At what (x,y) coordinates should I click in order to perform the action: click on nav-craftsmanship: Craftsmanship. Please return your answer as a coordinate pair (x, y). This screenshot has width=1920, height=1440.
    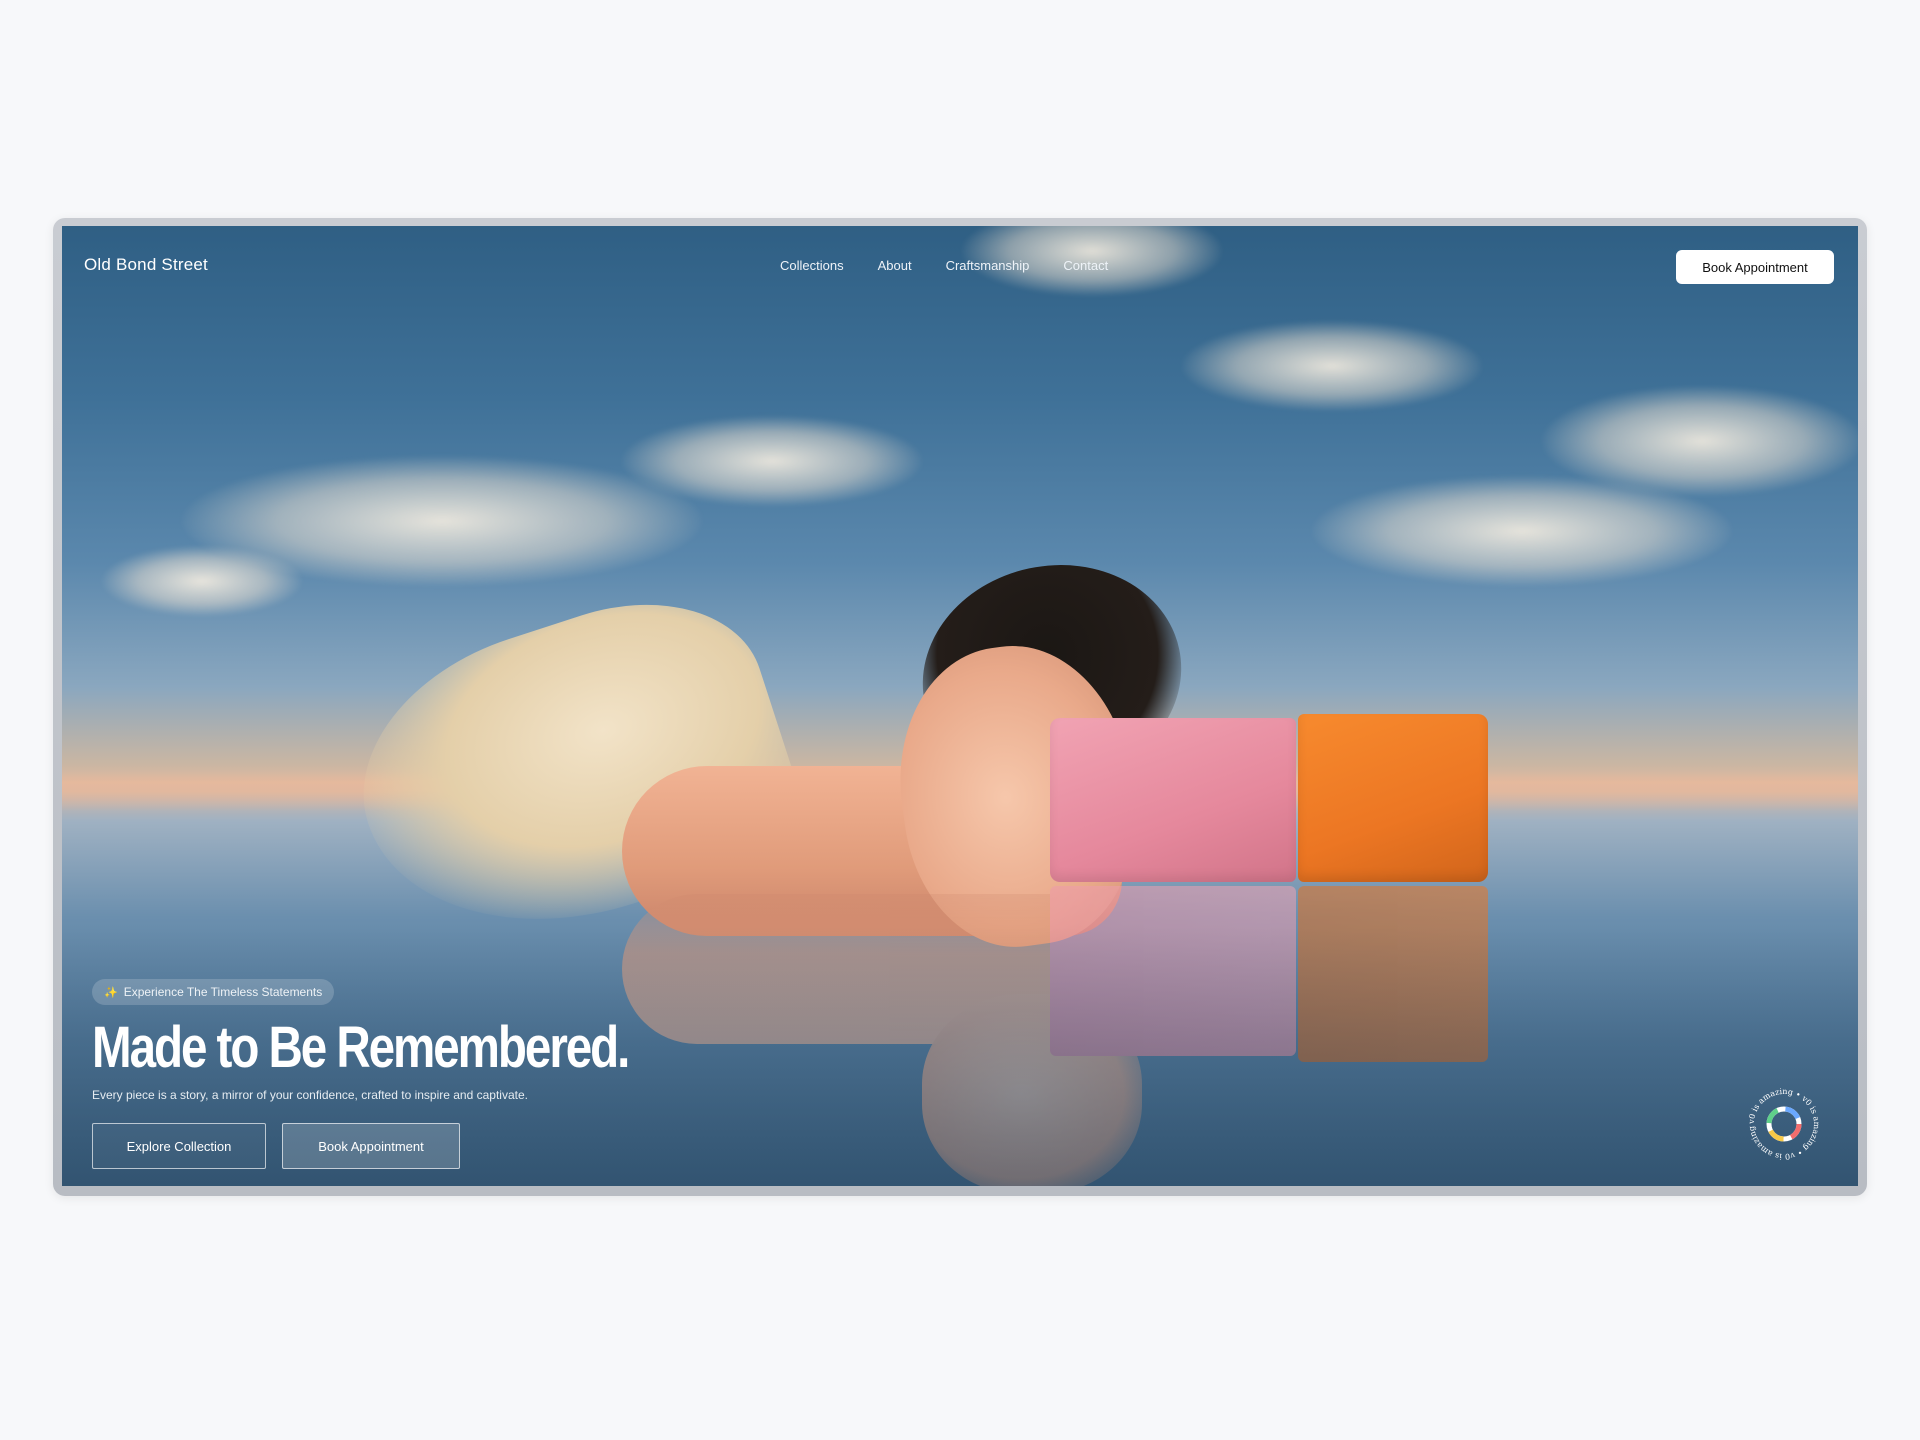
    Looking at the image, I should click on (988, 265).